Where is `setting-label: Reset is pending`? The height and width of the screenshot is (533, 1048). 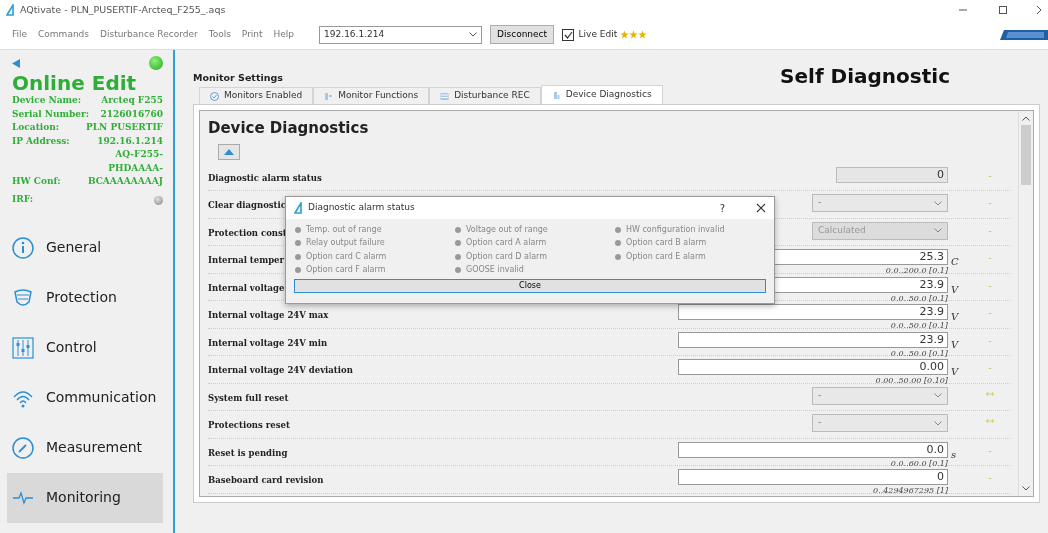
setting-label: Reset is pending is located at coordinates (248, 452).